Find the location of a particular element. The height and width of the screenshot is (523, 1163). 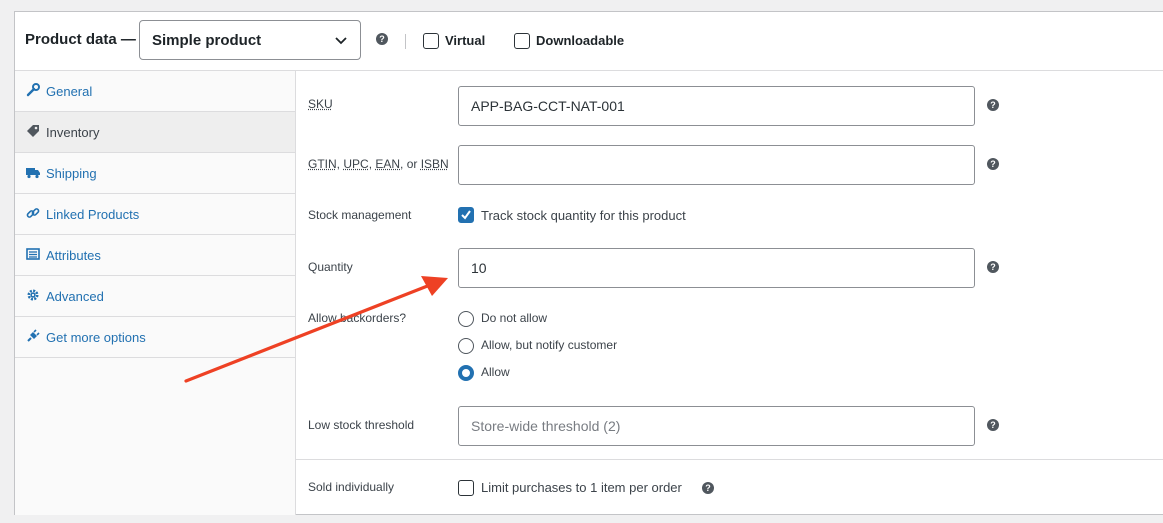

sold-individually-help-icon: ? is located at coordinates (708, 488).